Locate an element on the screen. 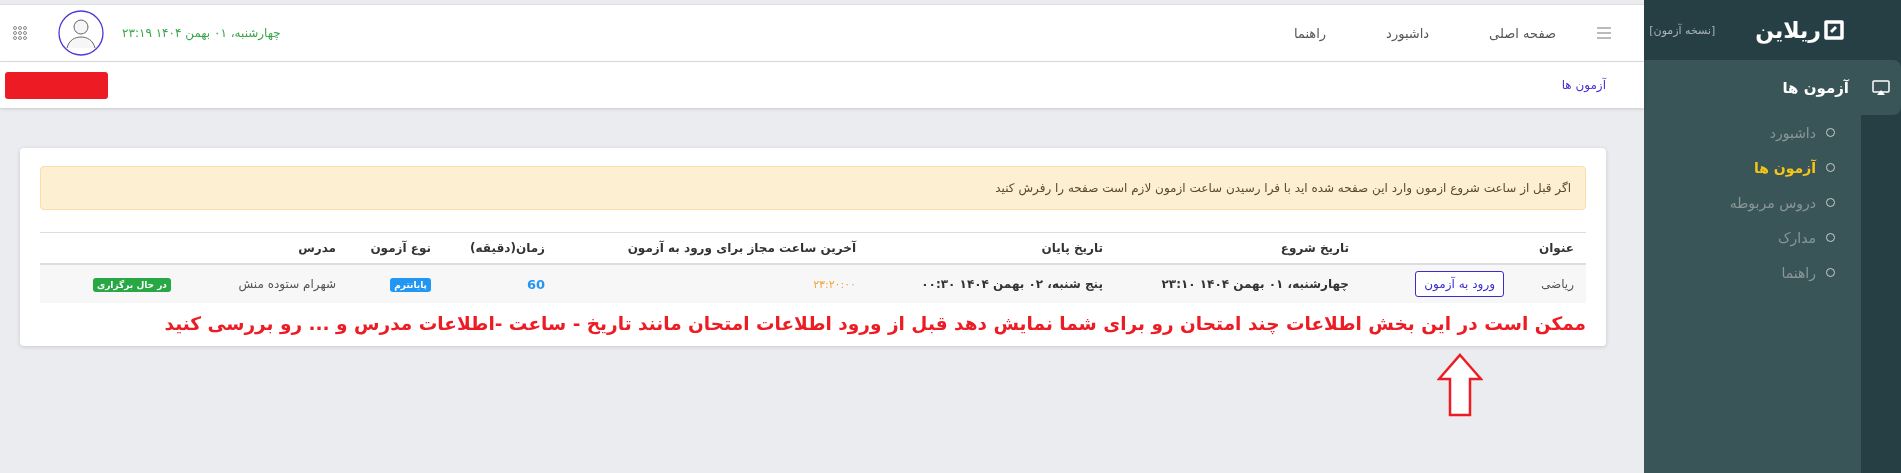 Image resolution: width=1901 pixels, height=473 pixels. up-arrow-icon is located at coordinates (1460, 385).